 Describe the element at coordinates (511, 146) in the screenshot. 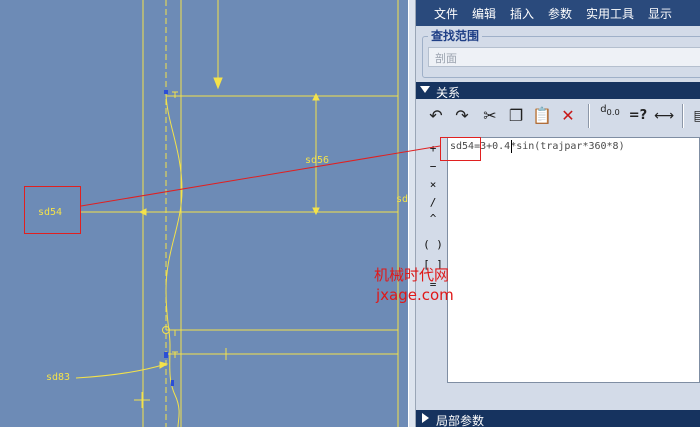

I see `text-caret` at that location.